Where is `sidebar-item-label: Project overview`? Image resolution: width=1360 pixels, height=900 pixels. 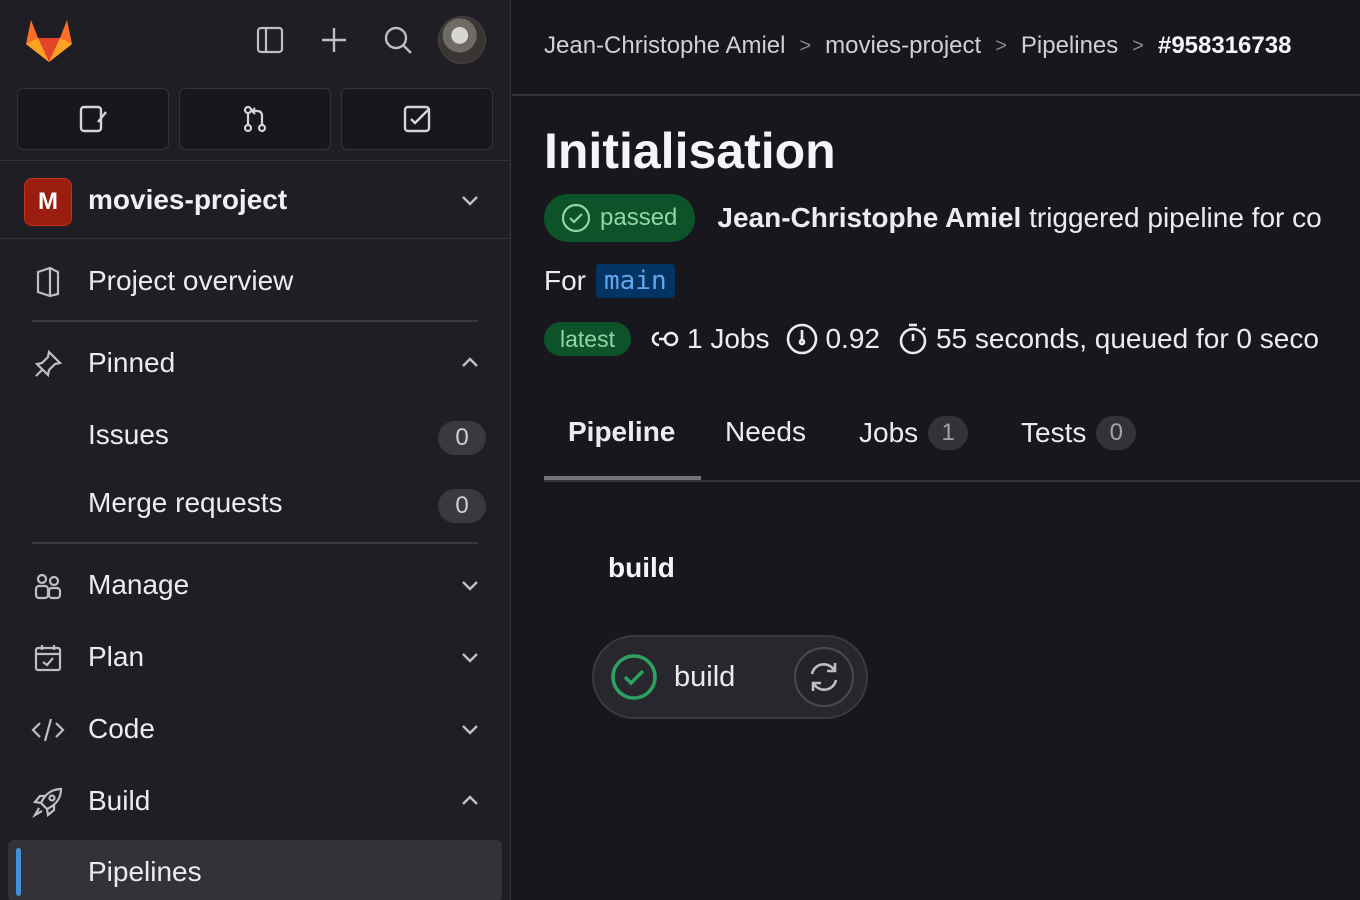 sidebar-item-label: Project overview is located at coordinates (191, 280).